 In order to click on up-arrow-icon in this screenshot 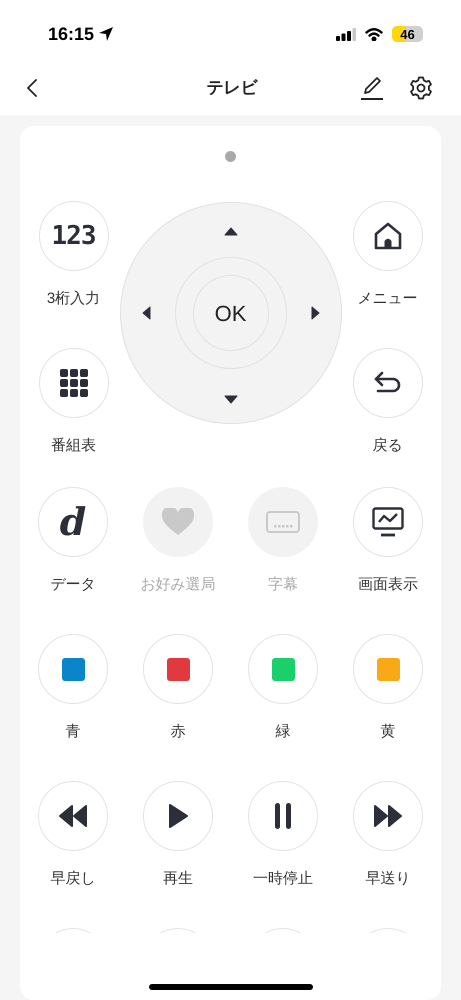, I will do `click(231, 231)`.